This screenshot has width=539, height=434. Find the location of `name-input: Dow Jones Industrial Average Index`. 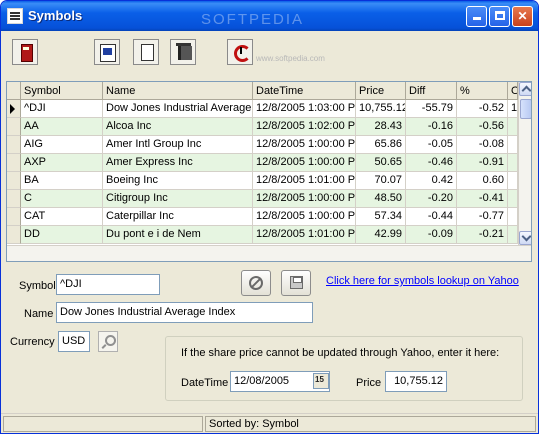

name-input: Dow Jones Industrial Average Index is located at coordinates (184, 312).